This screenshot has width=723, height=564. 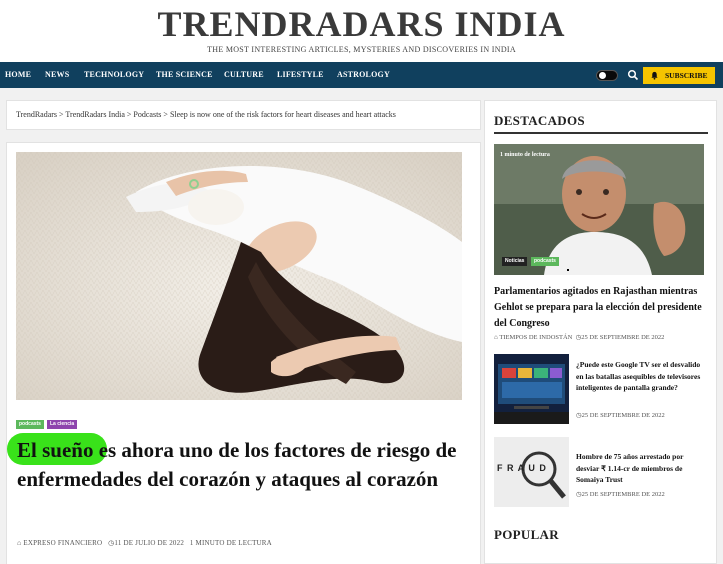 I want to click on featured-section-title: DESTACADOS, so click(x=539, y=120).